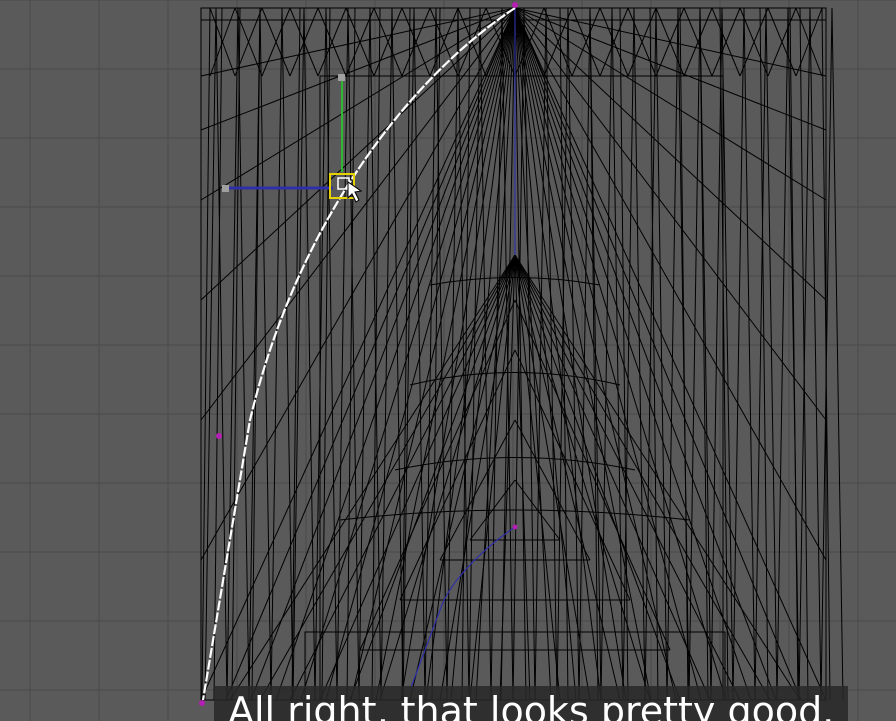  I want to click on vertex-left, so click(219, 436).